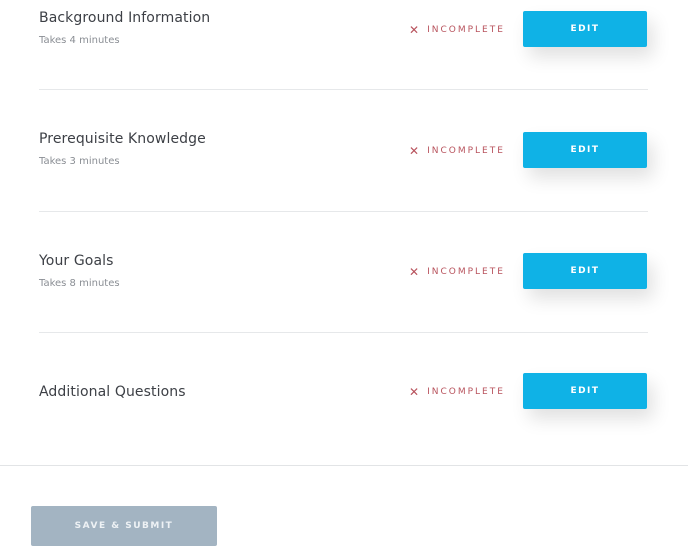 This screenshot has height=546, width=688. What do you see at coordinates (79, 283) in the screenshot?
I see `section-duration: Takes 8 minutes` at bounding box center [79, 283].